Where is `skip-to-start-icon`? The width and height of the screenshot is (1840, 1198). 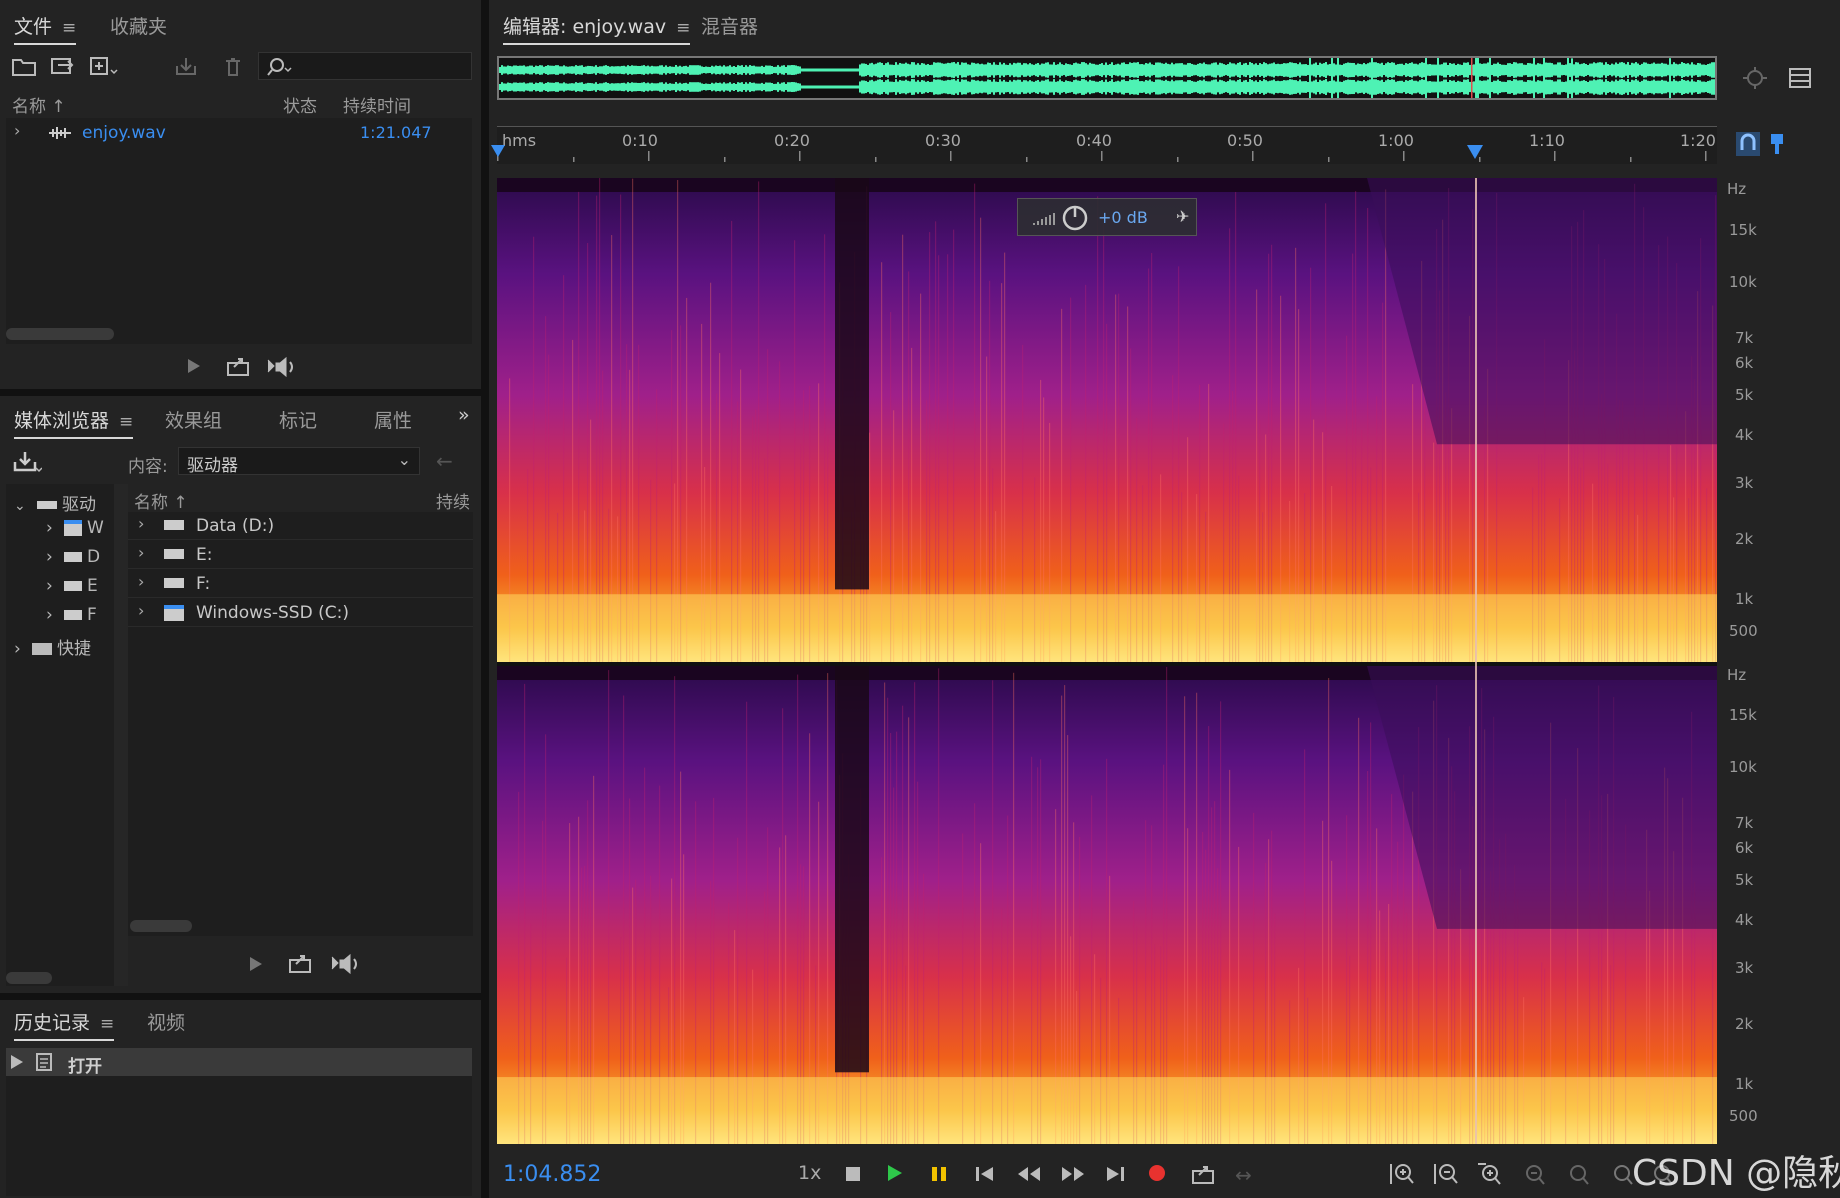 skip-to-start-icon is located at coordinates (985, 1175).